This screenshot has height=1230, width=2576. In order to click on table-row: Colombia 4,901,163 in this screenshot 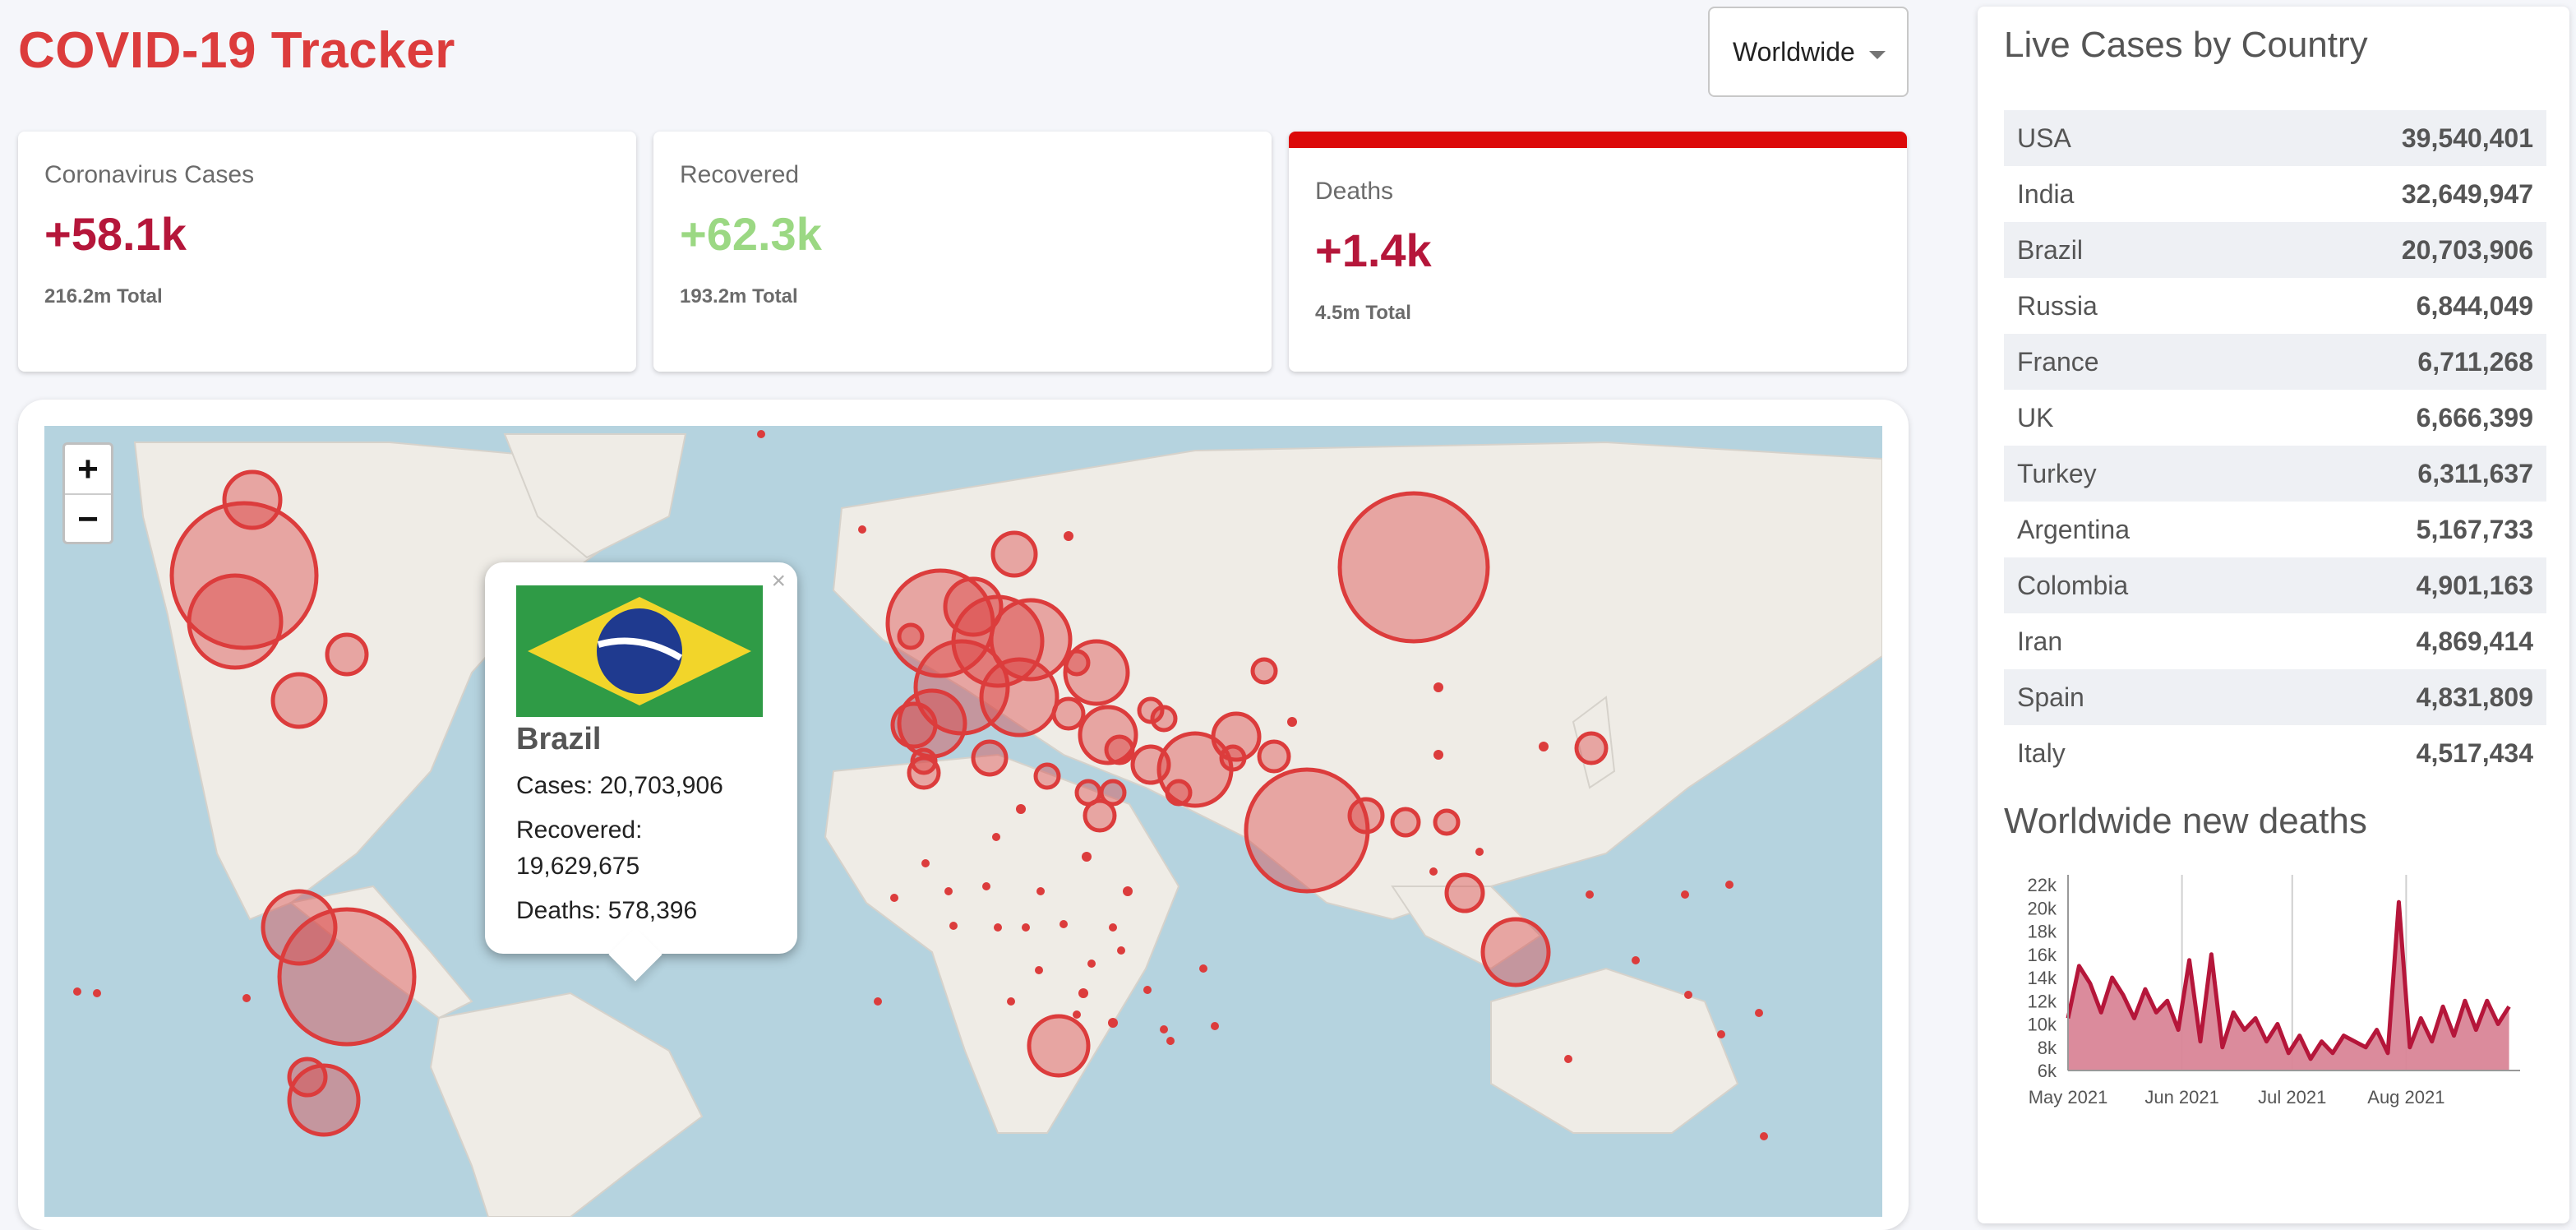, I will do `click(2275, 585)`.